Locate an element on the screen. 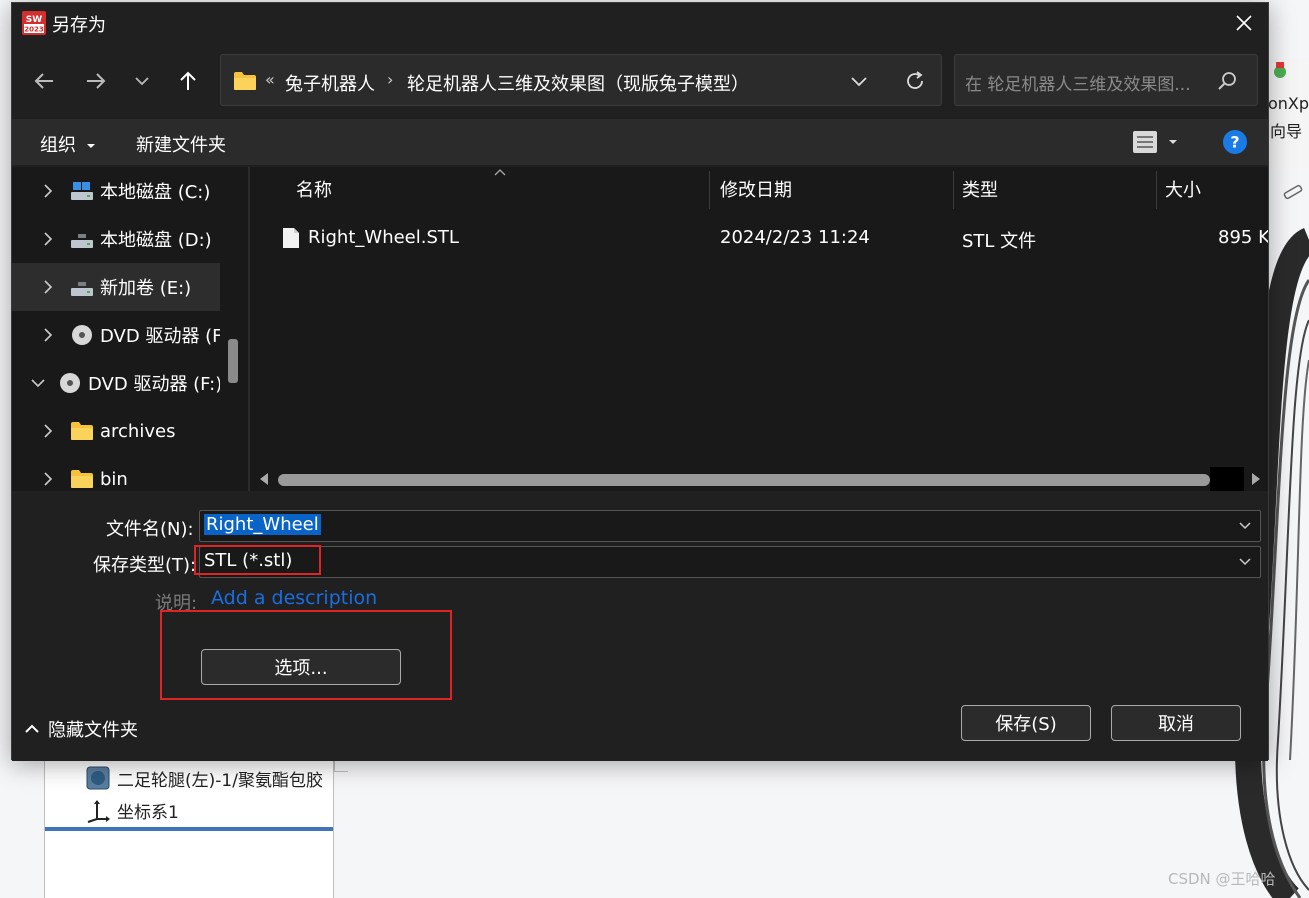  arrow-right-icon is located at coordinates (96, 81).